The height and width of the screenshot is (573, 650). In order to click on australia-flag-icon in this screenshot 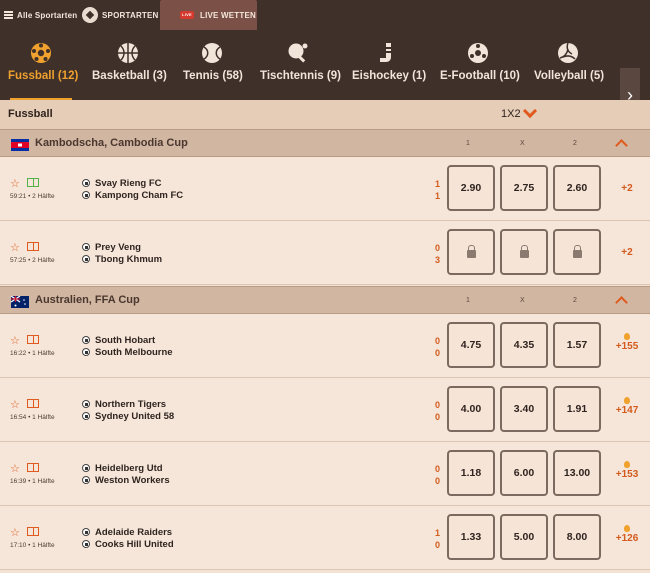, I will do `click(19, 301)`.